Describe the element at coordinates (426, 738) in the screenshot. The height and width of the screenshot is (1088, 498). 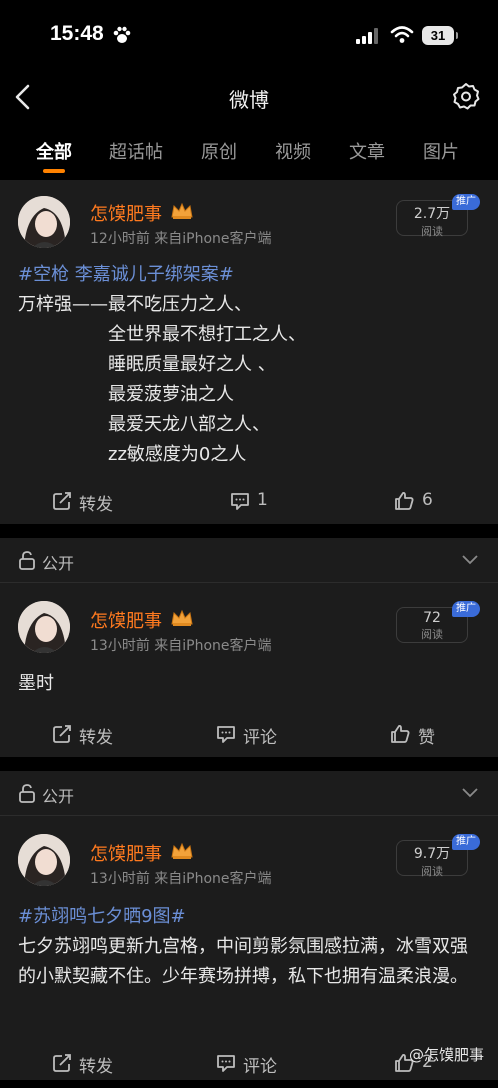
I see `like-label: 赞` at that location.